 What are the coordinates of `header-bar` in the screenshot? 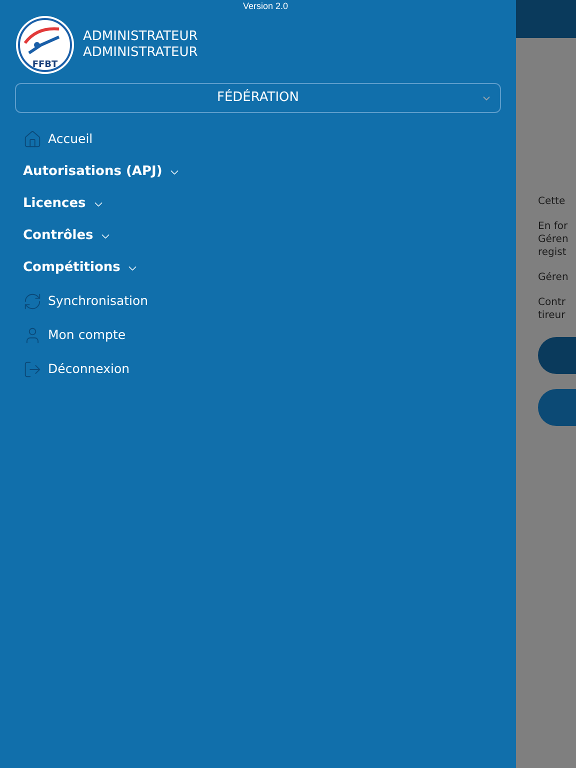 It's located at (546, 19).